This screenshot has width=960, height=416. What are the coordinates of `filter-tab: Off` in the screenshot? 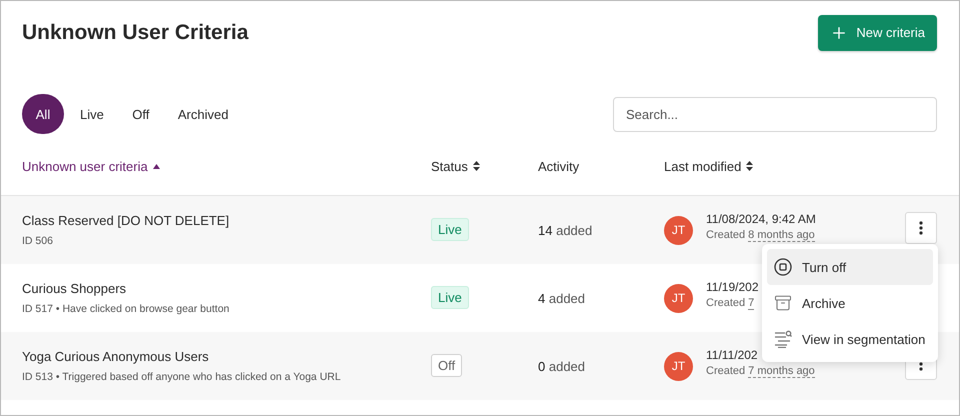 It's located at (141, 114).